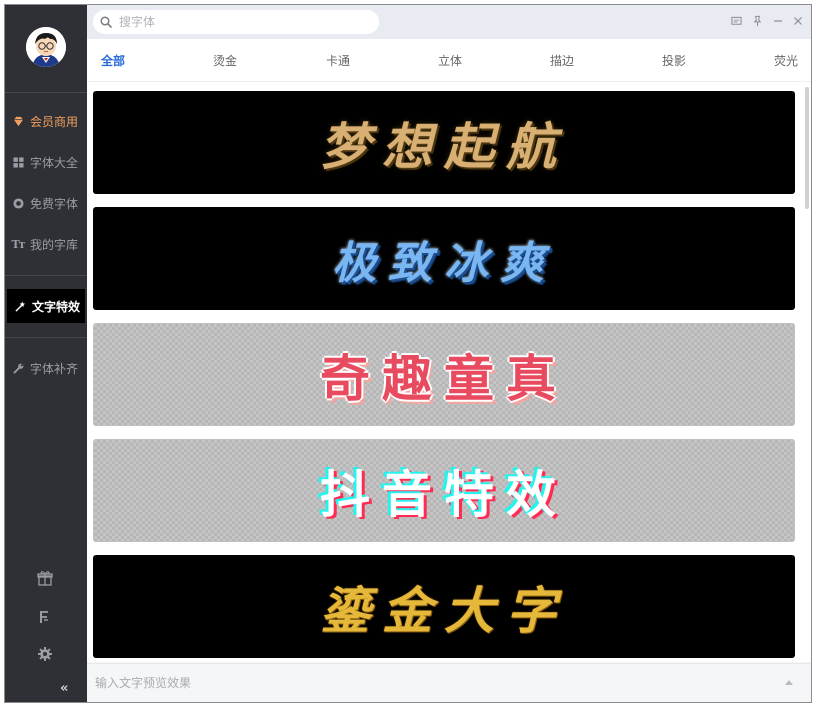  What do you see at coordinates (789, 682) in the screenshot?
I see `chevron-up-icon` at bounding box center [789, 682].